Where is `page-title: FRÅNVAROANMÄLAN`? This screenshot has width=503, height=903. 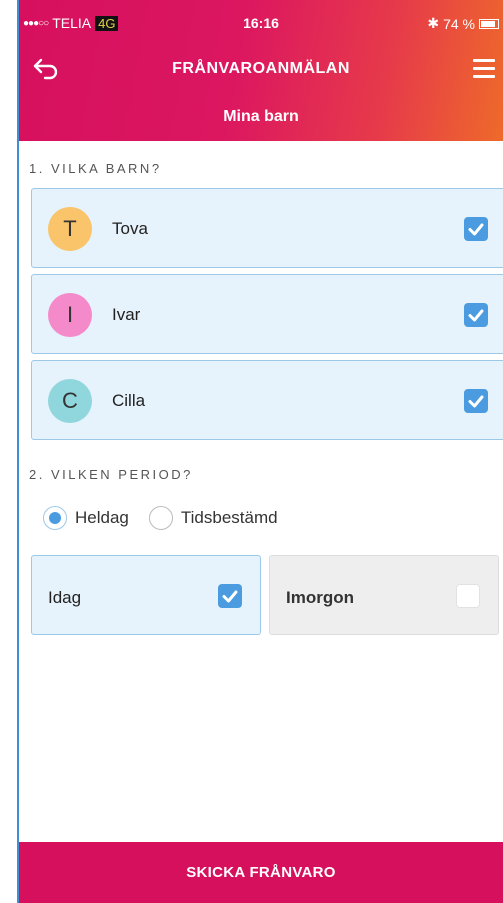 page-title: FRÅNVAROANMÄLAN is located at coordinates (261, 68).